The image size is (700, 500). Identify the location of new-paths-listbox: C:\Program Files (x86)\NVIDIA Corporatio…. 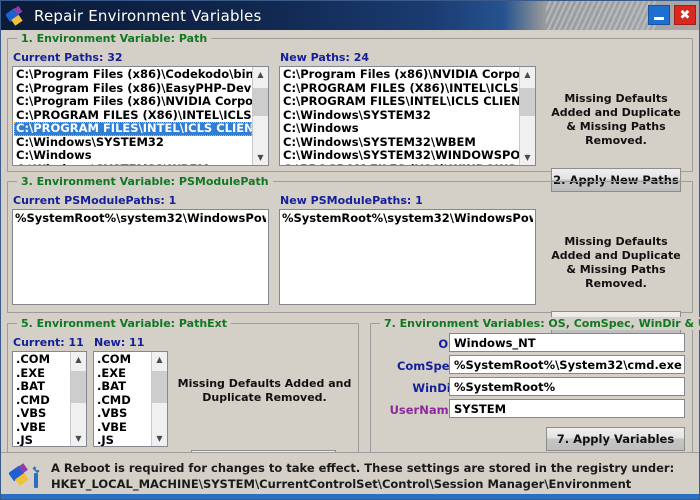
(407, 116).